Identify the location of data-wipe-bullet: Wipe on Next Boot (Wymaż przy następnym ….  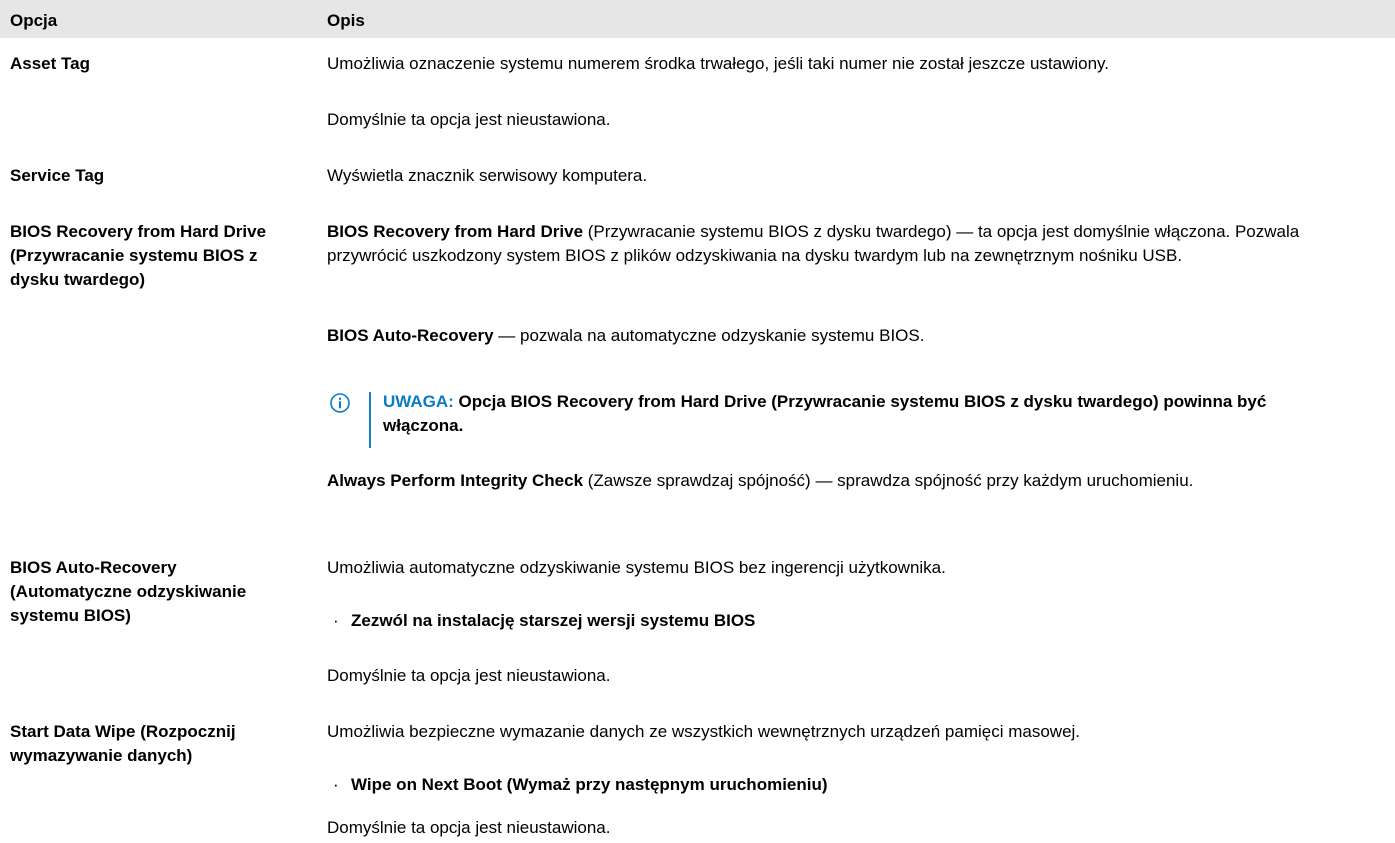
(589, 784).